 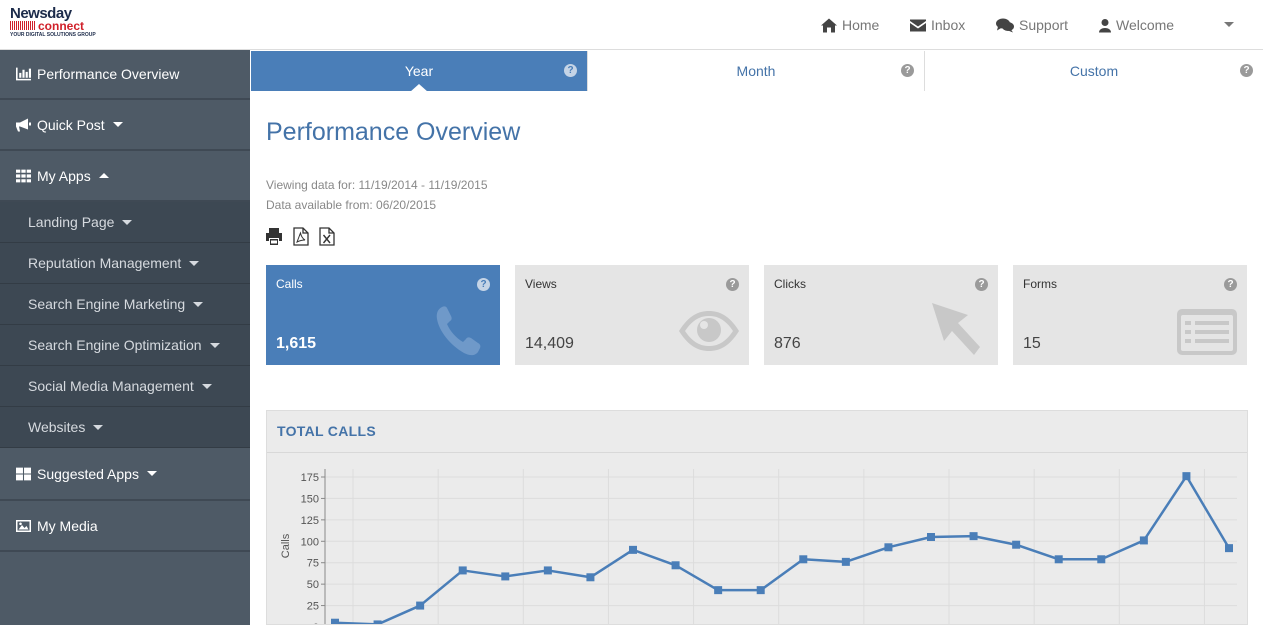 What do you see at coordinates (310, 499) in the screenshot?
I see `y-tick-label: 150` at bounding box center [310, 499].